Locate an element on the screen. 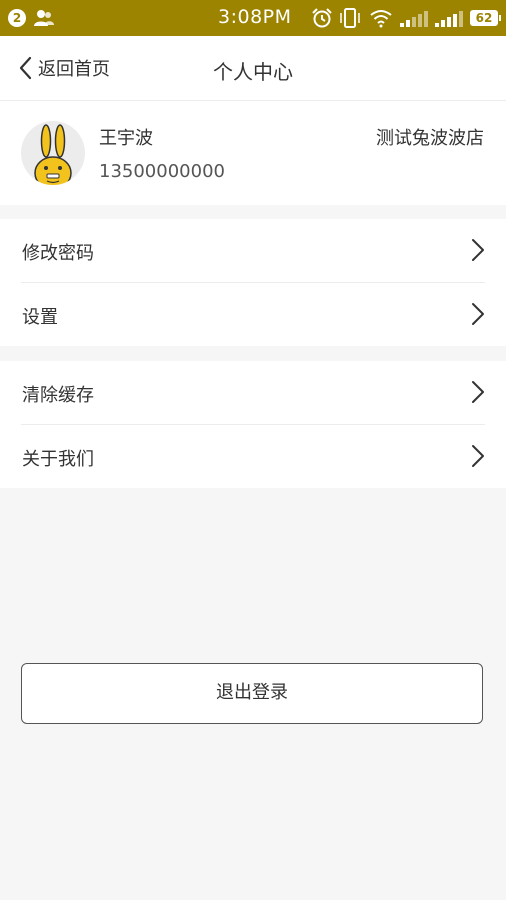 This screenshot has height=900, width=506. page-title: 个人中心 is located at coordinates (253, 72).